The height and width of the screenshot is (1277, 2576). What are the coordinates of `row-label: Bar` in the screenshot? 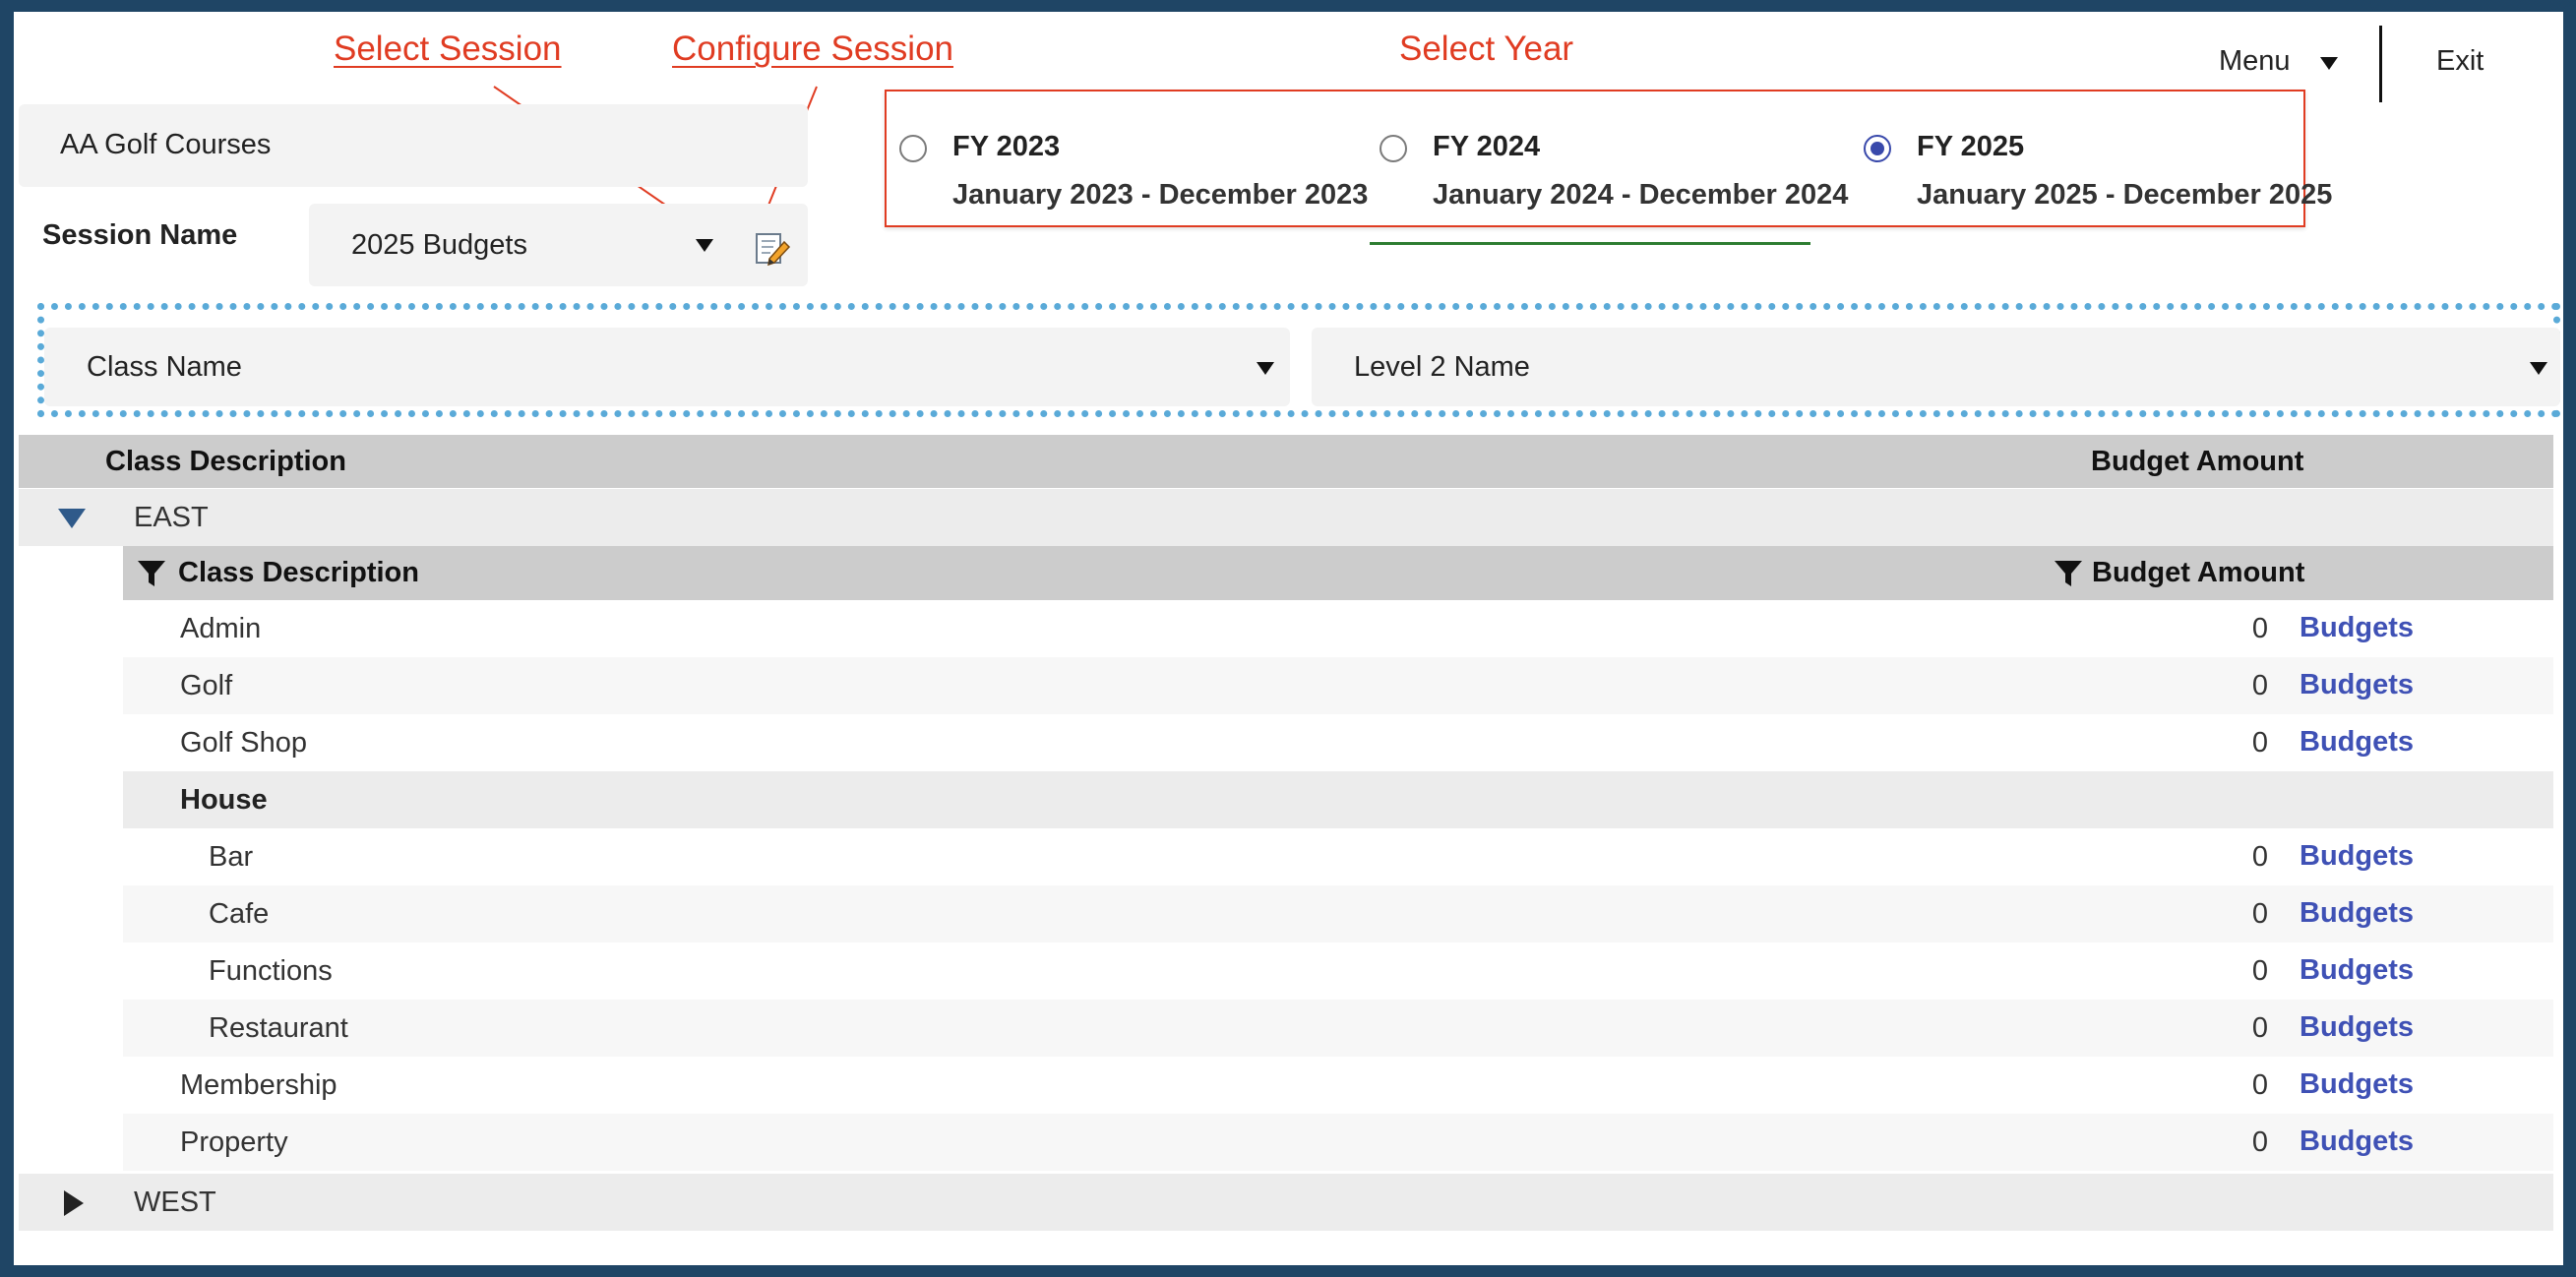 It's located at (231, 857).